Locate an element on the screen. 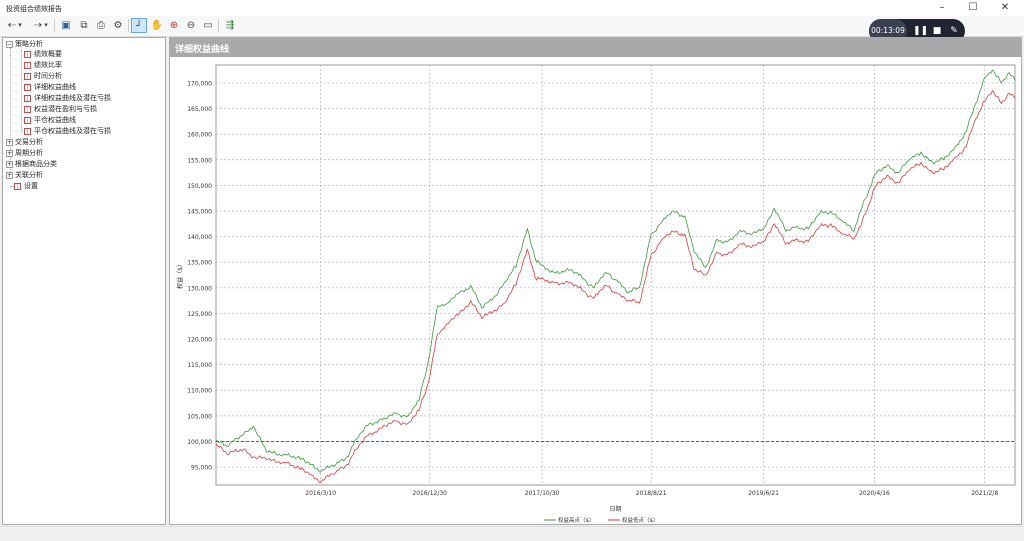  close-button: ✕ is located at coordinates (1005, 8).